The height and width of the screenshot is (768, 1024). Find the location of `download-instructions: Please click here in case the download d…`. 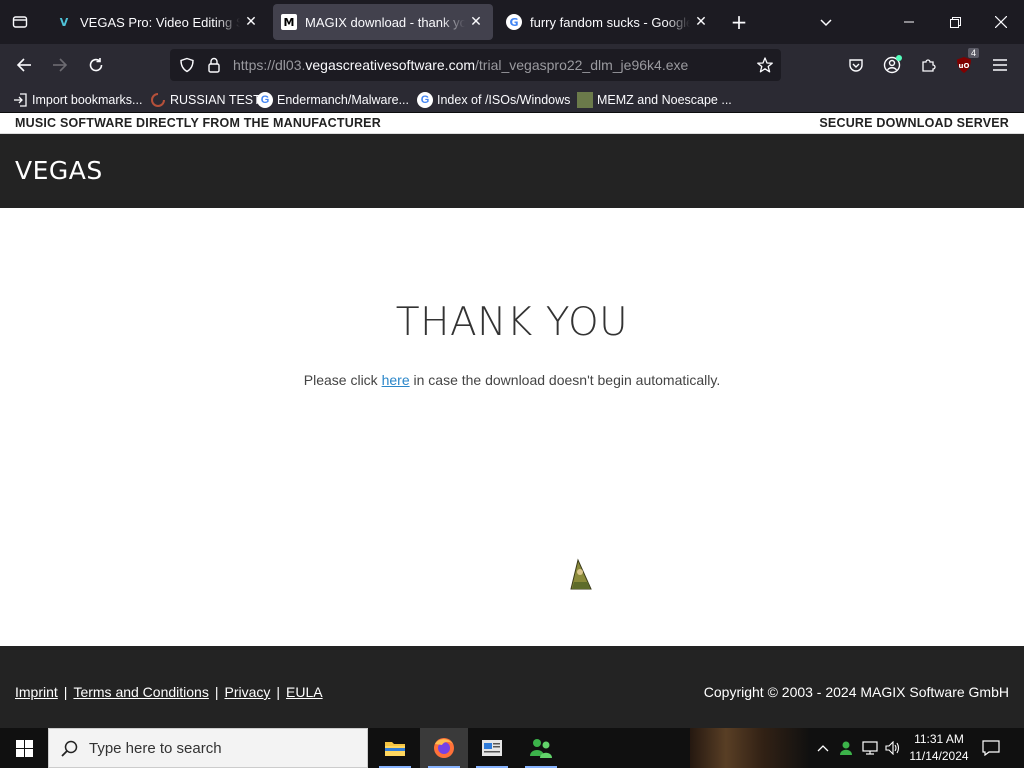

download-instructions: Please click here in case the download d… is located at coordinates (512, 380).